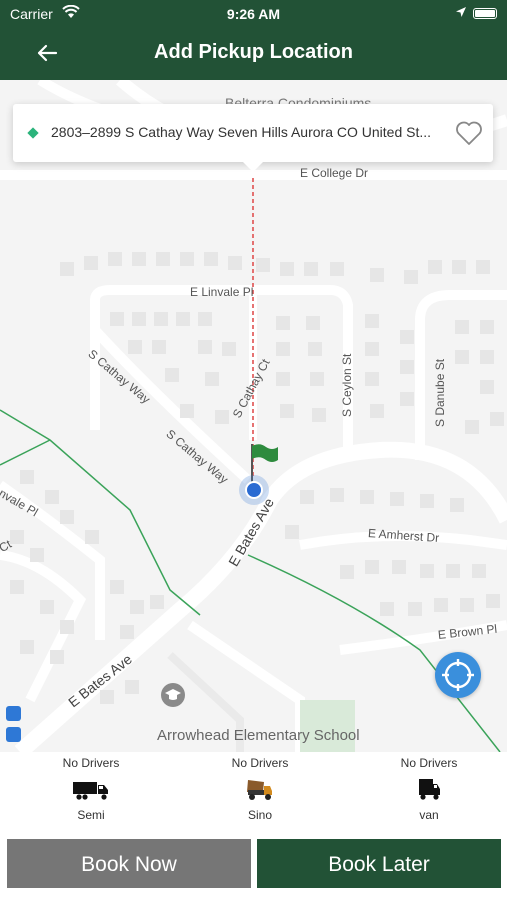 The image size is (507, 900). I want to click on vehicle-name: Semi, so click(91, 815).